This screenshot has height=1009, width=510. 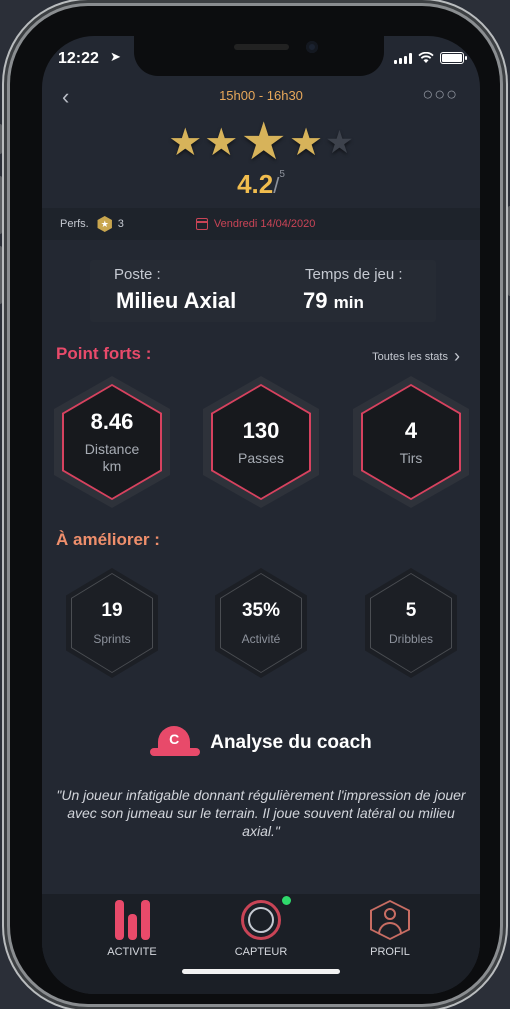 What do you see at coordinates (112, 422) in the screenshot?
I see `stat-value: 8.46` at bounding box center [112, 422].